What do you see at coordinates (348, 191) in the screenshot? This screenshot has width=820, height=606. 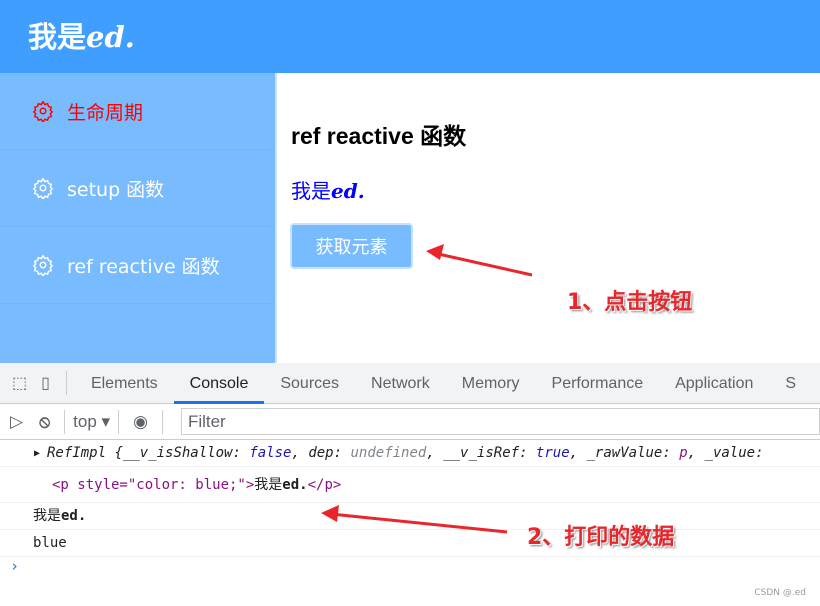 I see `text-suffix: ed.` at bounding box center [348, 191].